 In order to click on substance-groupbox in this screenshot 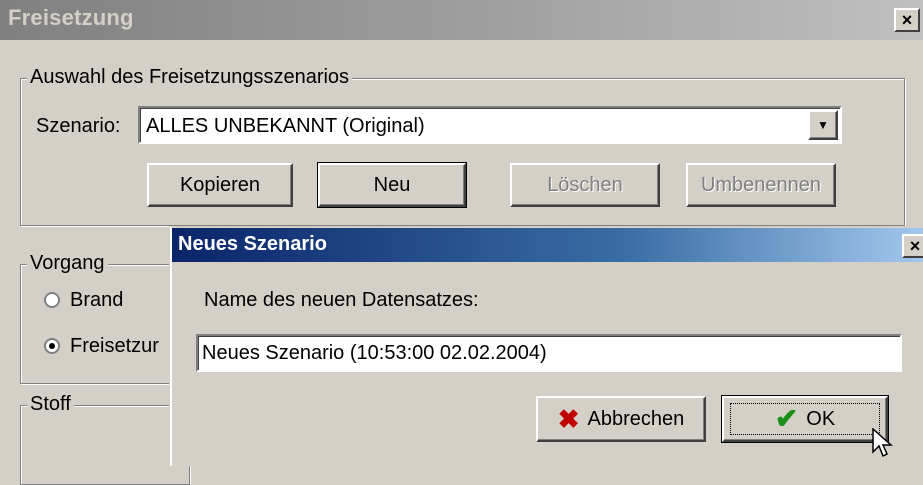, I will do `click(105, 445)`.